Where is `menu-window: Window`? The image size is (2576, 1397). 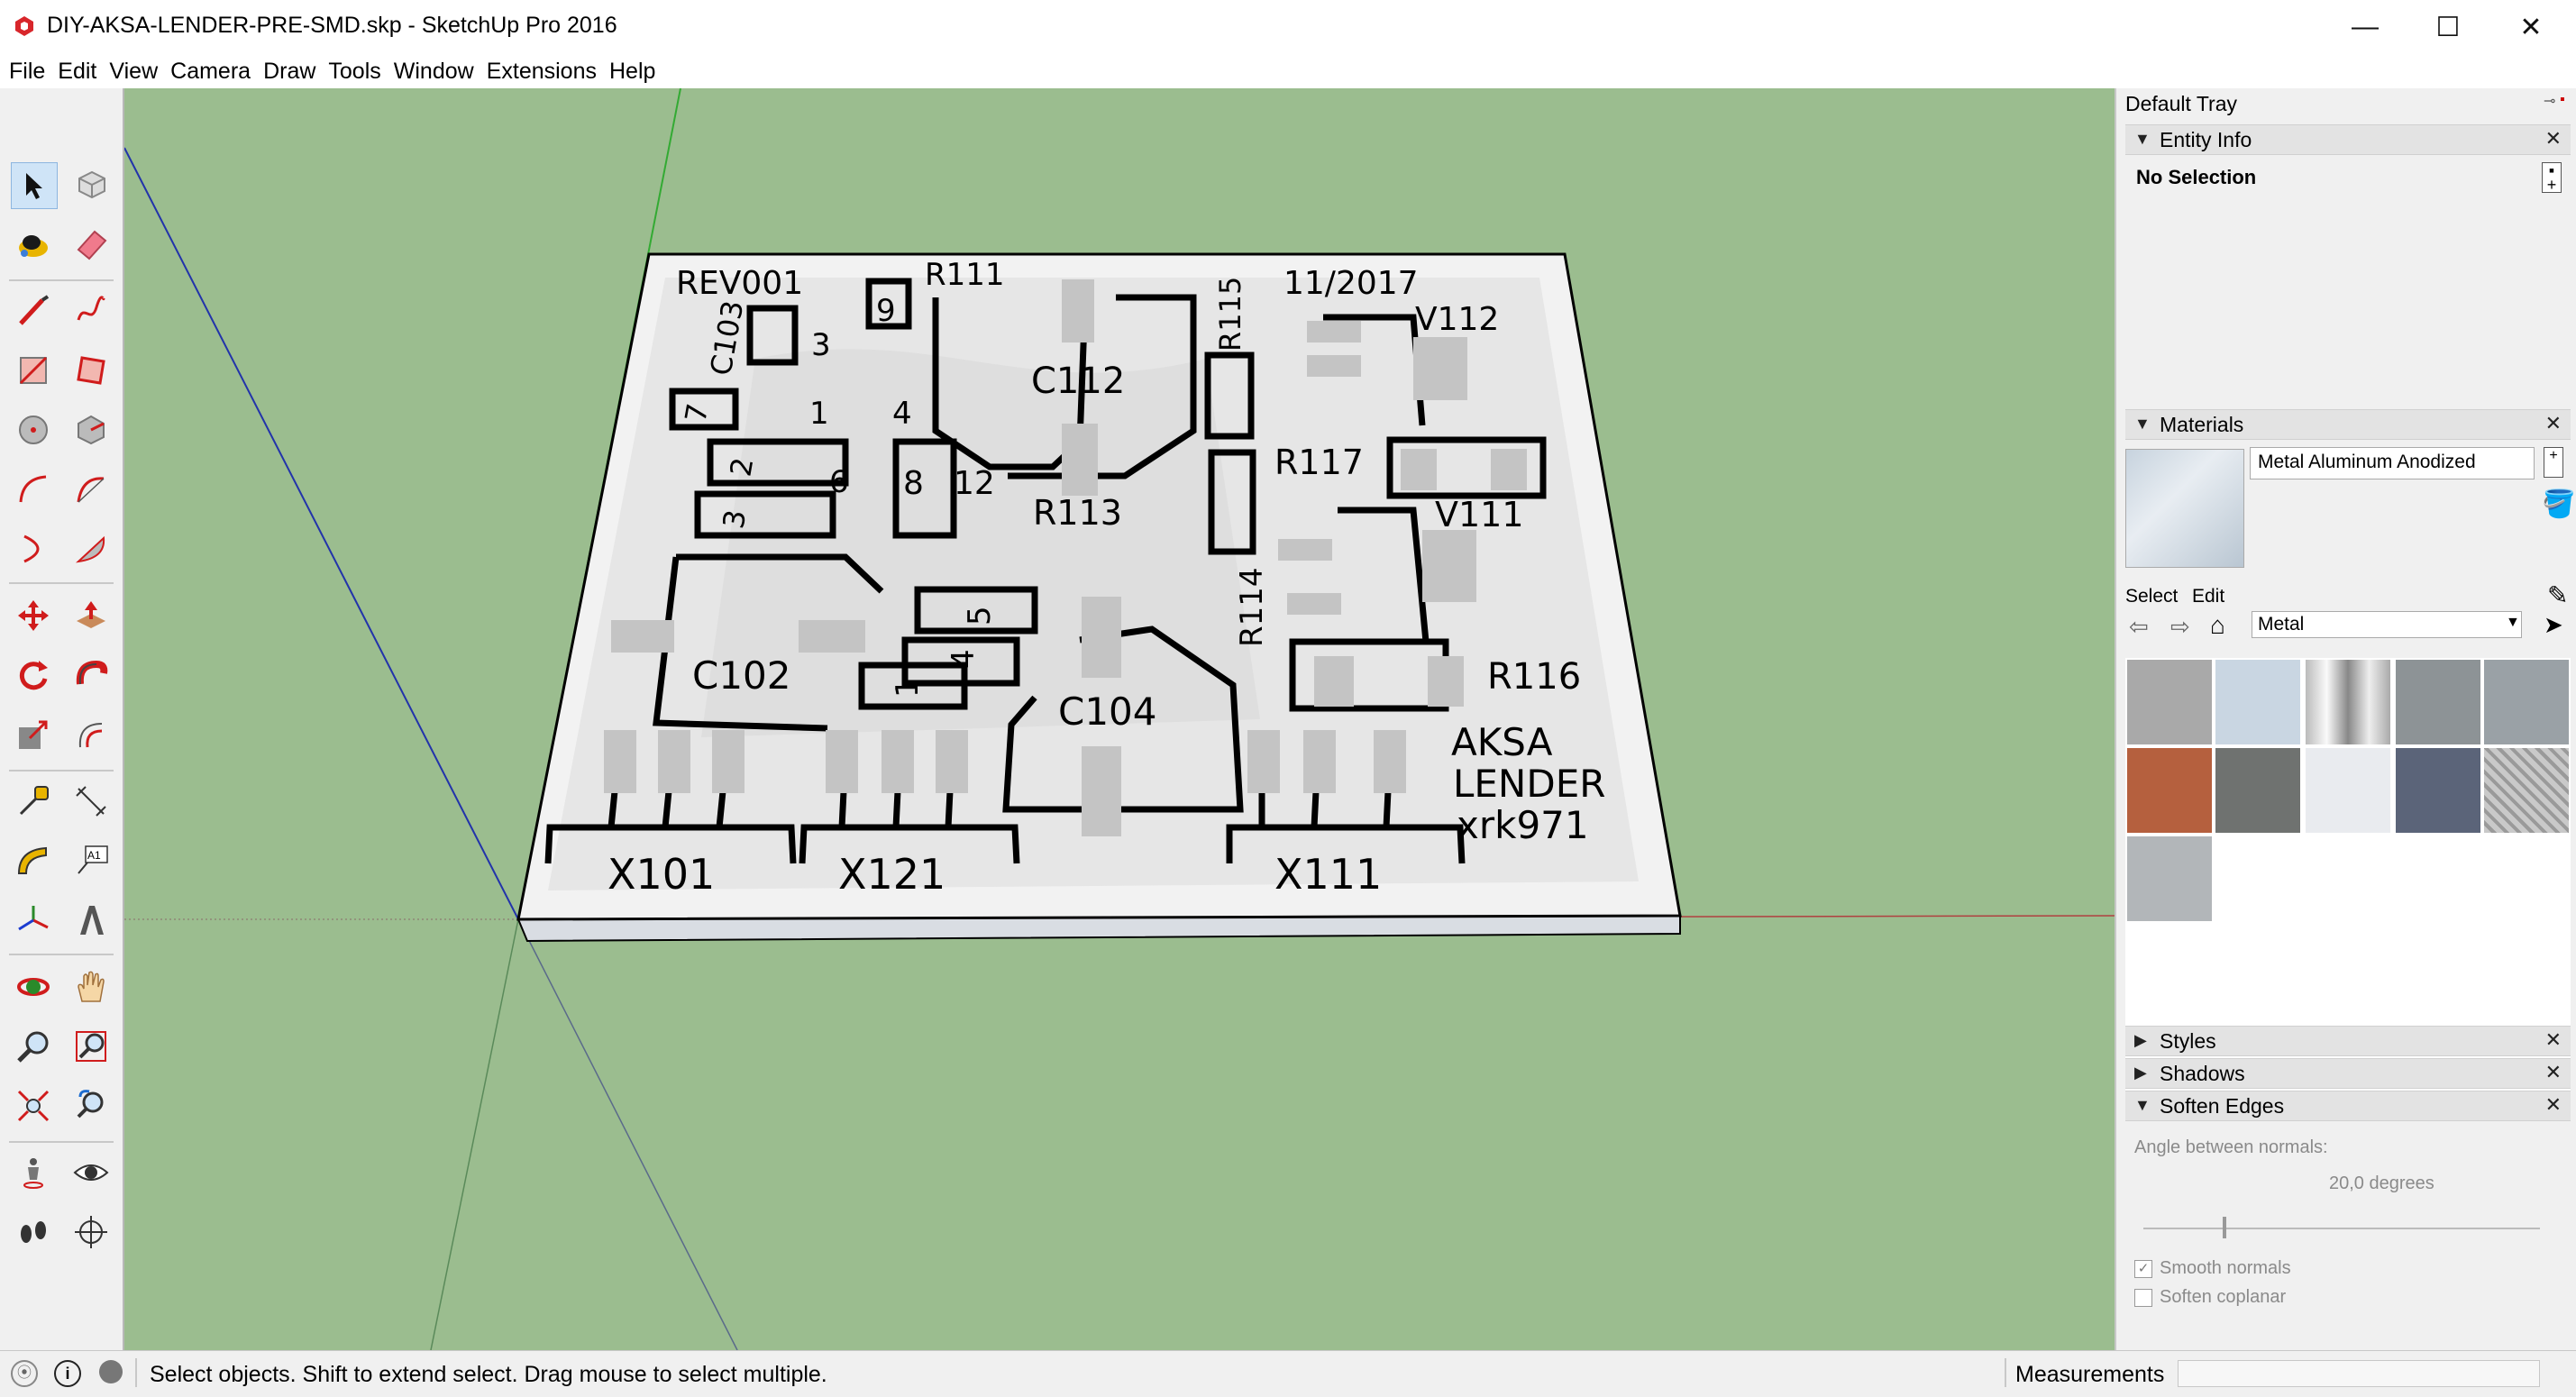 menu-window: Window is located at coordinates (434, 72).